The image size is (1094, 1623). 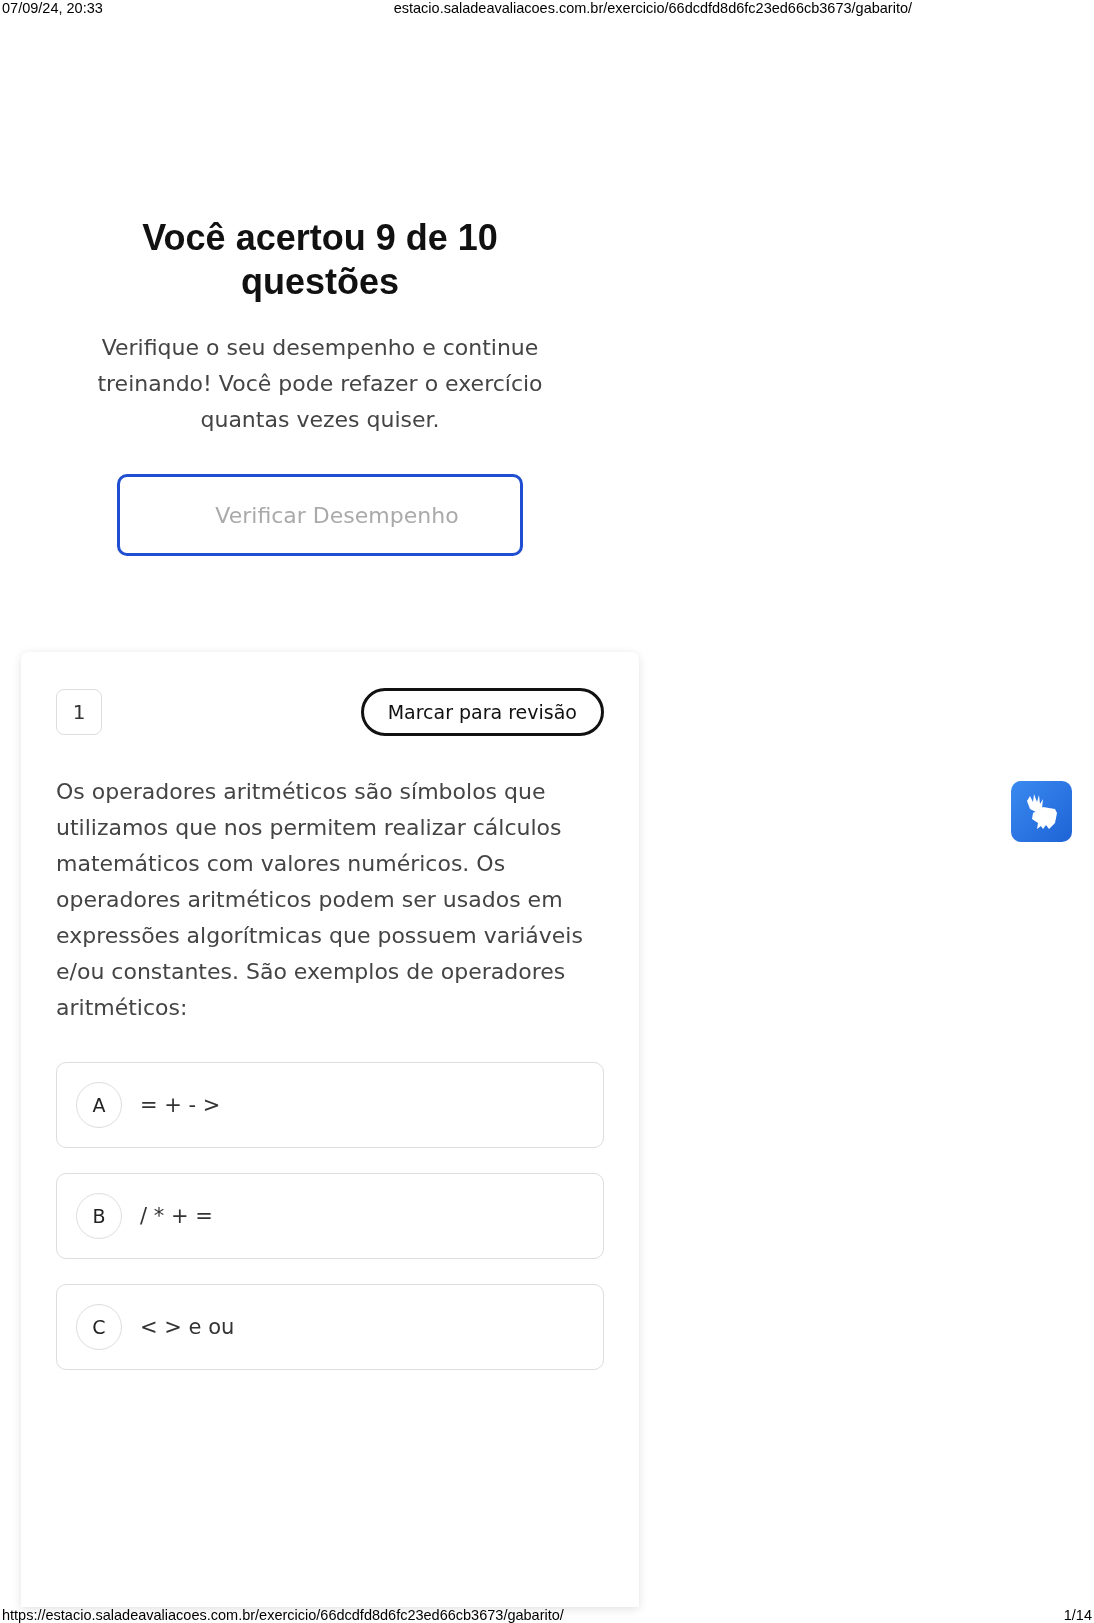 What do you see at coordinates (320, 260) in the screenshot?
I see `result-title: Você acertou 9 de 10 questões` at bounding box center [320, 260].